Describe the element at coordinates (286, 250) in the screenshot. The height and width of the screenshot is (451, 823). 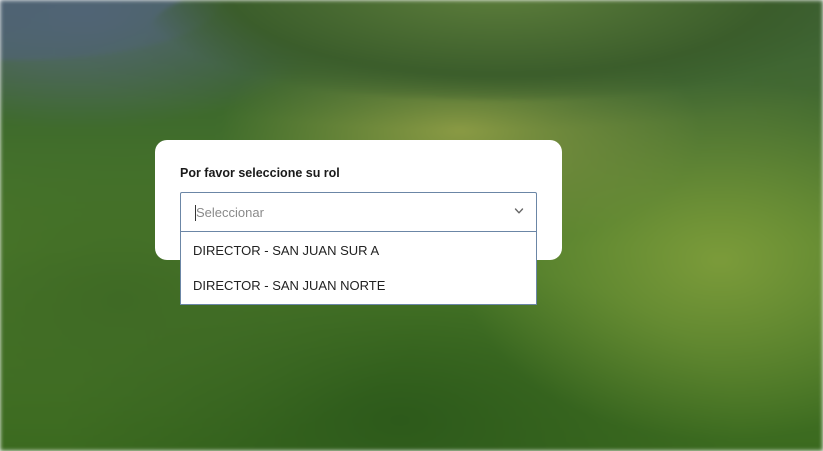
I see `role-option-san-juan-sur-a: DIRECTOR - SAN JUAN SUR A` at that location.